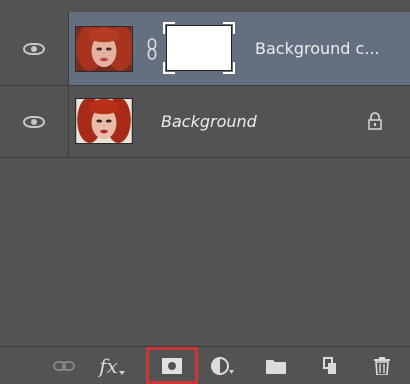 The height and width of the screenshot is (384, 410). I want to click on folder-icon, so click(276, 366).